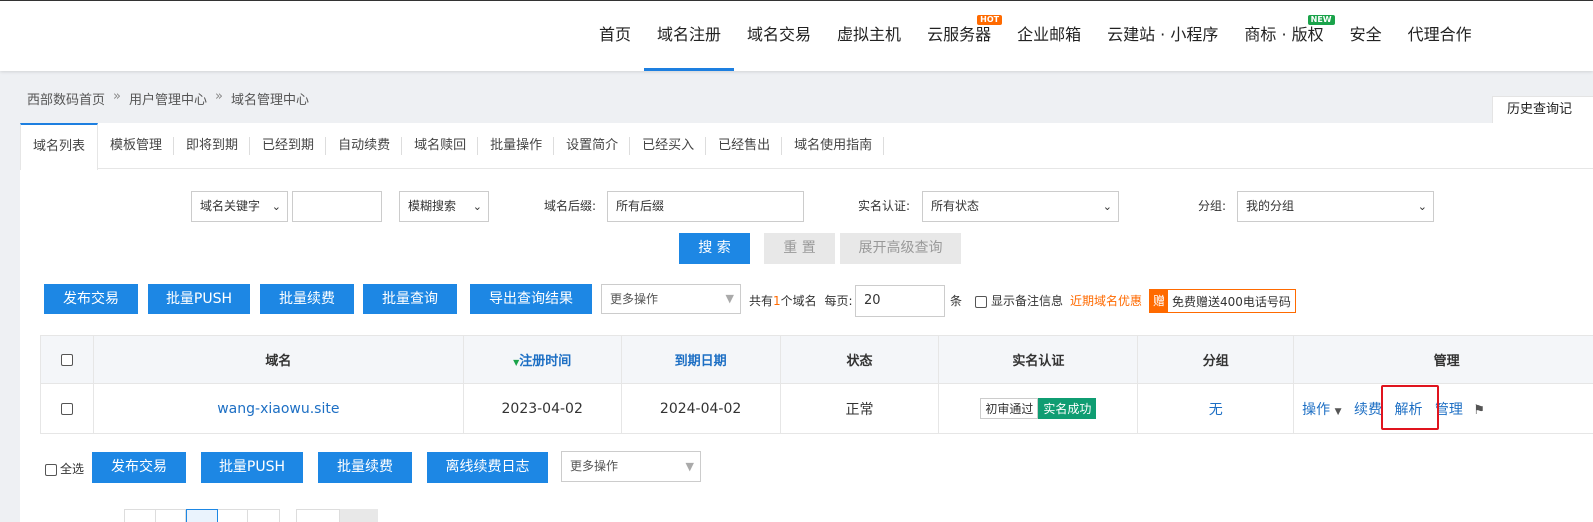 This screenshot has width=1593, height=522. What do you see at coordinates (359, 515) in the screenshot?
I see `page-jump-button` at bounding box center [359, 515].